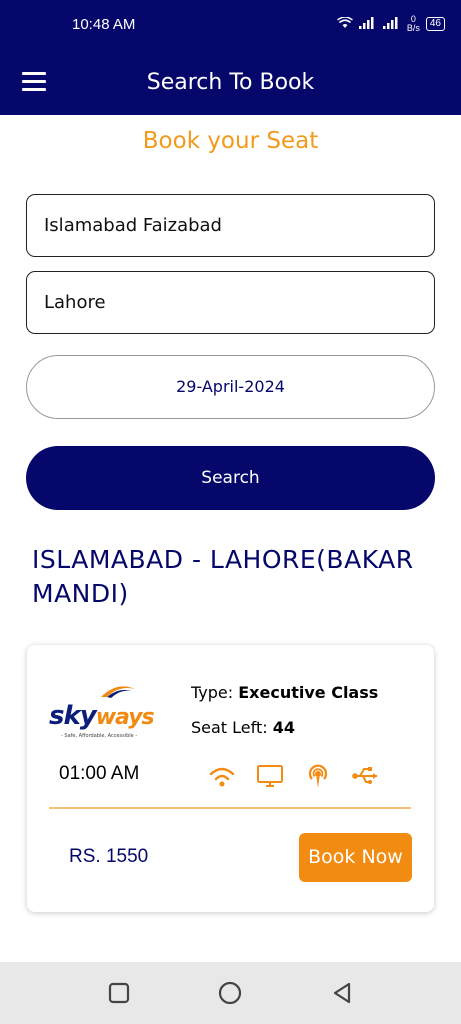 This screenshot has width=461, height=1024. What do you see at coordinates (212, 692) in the screenshot?
I see `type-label: Type:` at bounding box center [212, 692].